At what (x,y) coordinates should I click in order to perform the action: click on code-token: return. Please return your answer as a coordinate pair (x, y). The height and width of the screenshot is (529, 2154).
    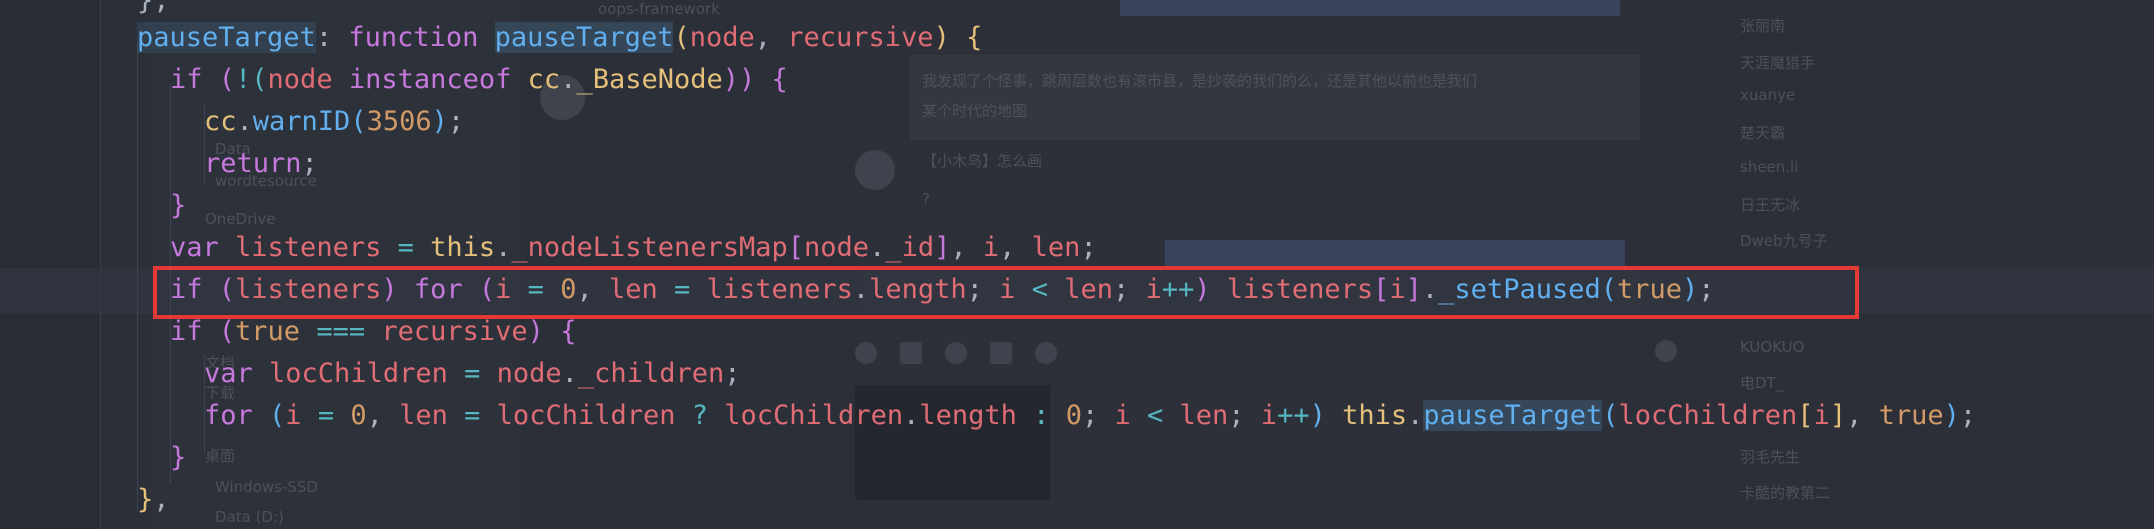
    Looking at the image, I should click on (253, 163).